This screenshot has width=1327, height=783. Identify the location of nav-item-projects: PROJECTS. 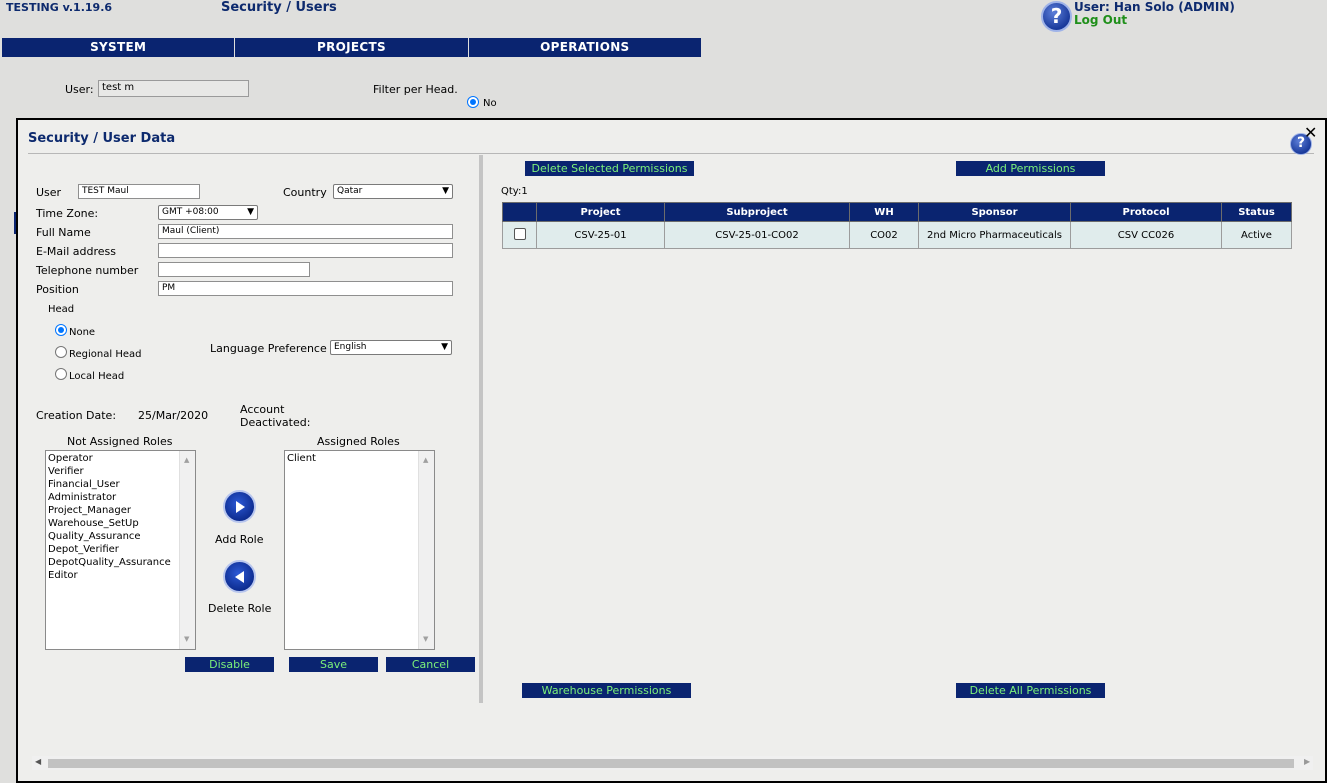
(352, 47).